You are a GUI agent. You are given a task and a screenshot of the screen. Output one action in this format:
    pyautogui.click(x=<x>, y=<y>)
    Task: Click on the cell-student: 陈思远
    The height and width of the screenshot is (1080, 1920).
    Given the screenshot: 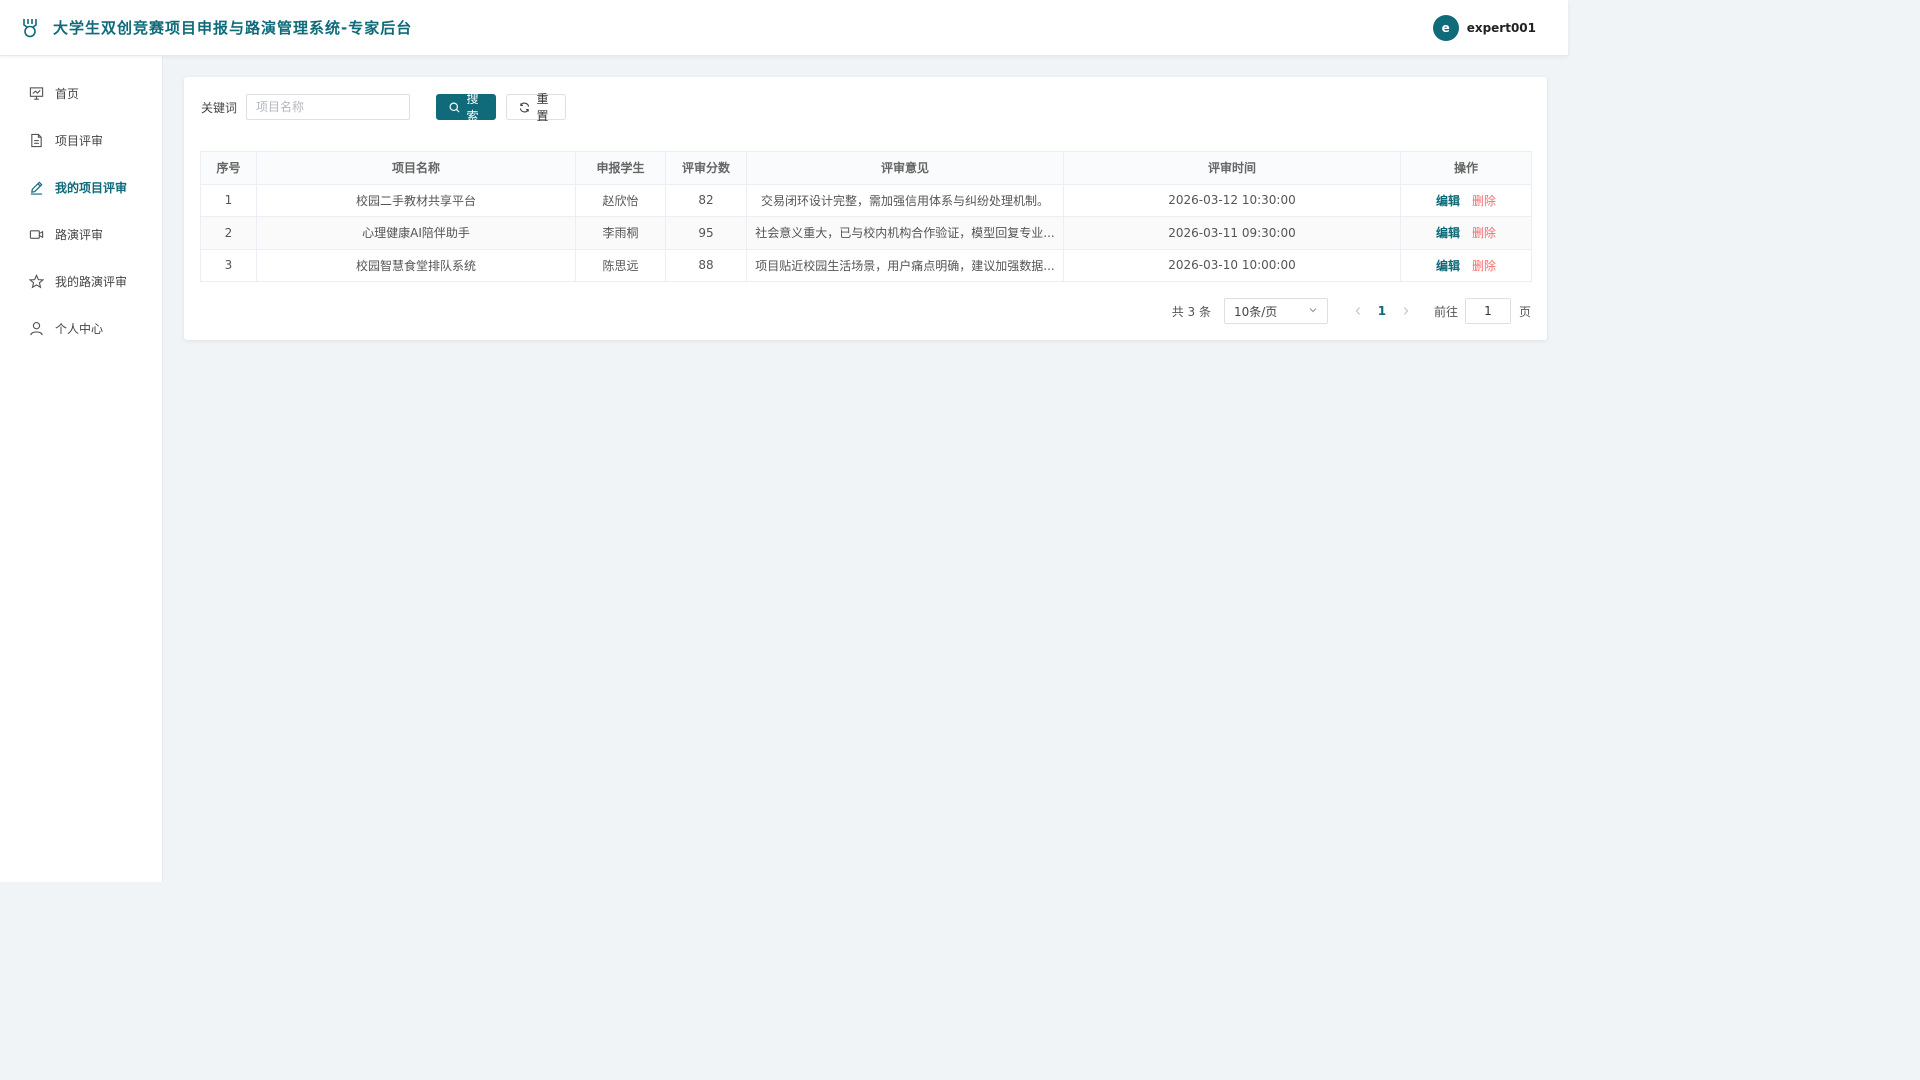 What is the action you would take?
    pyautogui.click(x=620, y=265)
    